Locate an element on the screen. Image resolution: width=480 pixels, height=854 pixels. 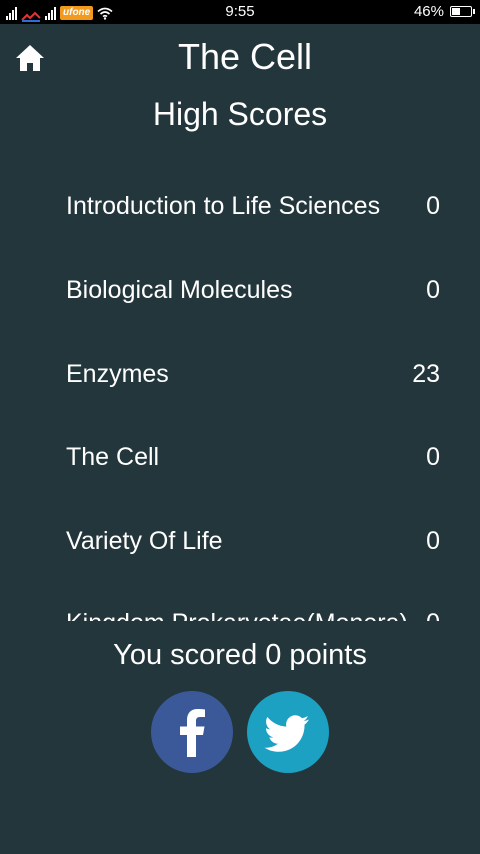
list-item: Biological Molecules 0 is located at coordinates (253, 290).